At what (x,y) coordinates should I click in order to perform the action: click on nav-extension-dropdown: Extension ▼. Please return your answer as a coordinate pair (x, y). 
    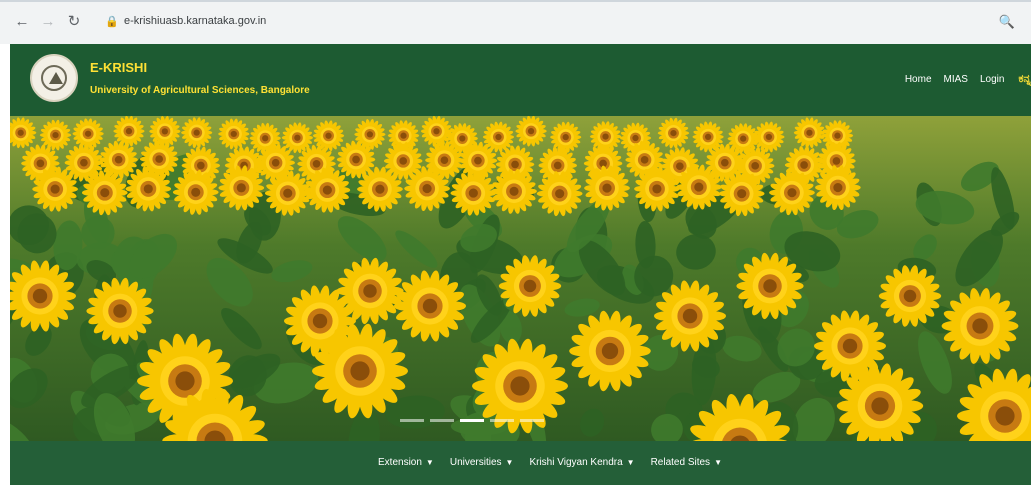
    Looking at the image, I should click on (406, 462).